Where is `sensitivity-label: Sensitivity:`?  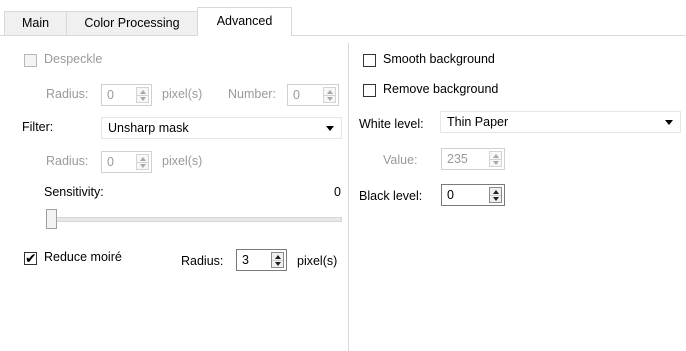
sensitivity-label: Sensitivity: is located at coordinates (74, 192).